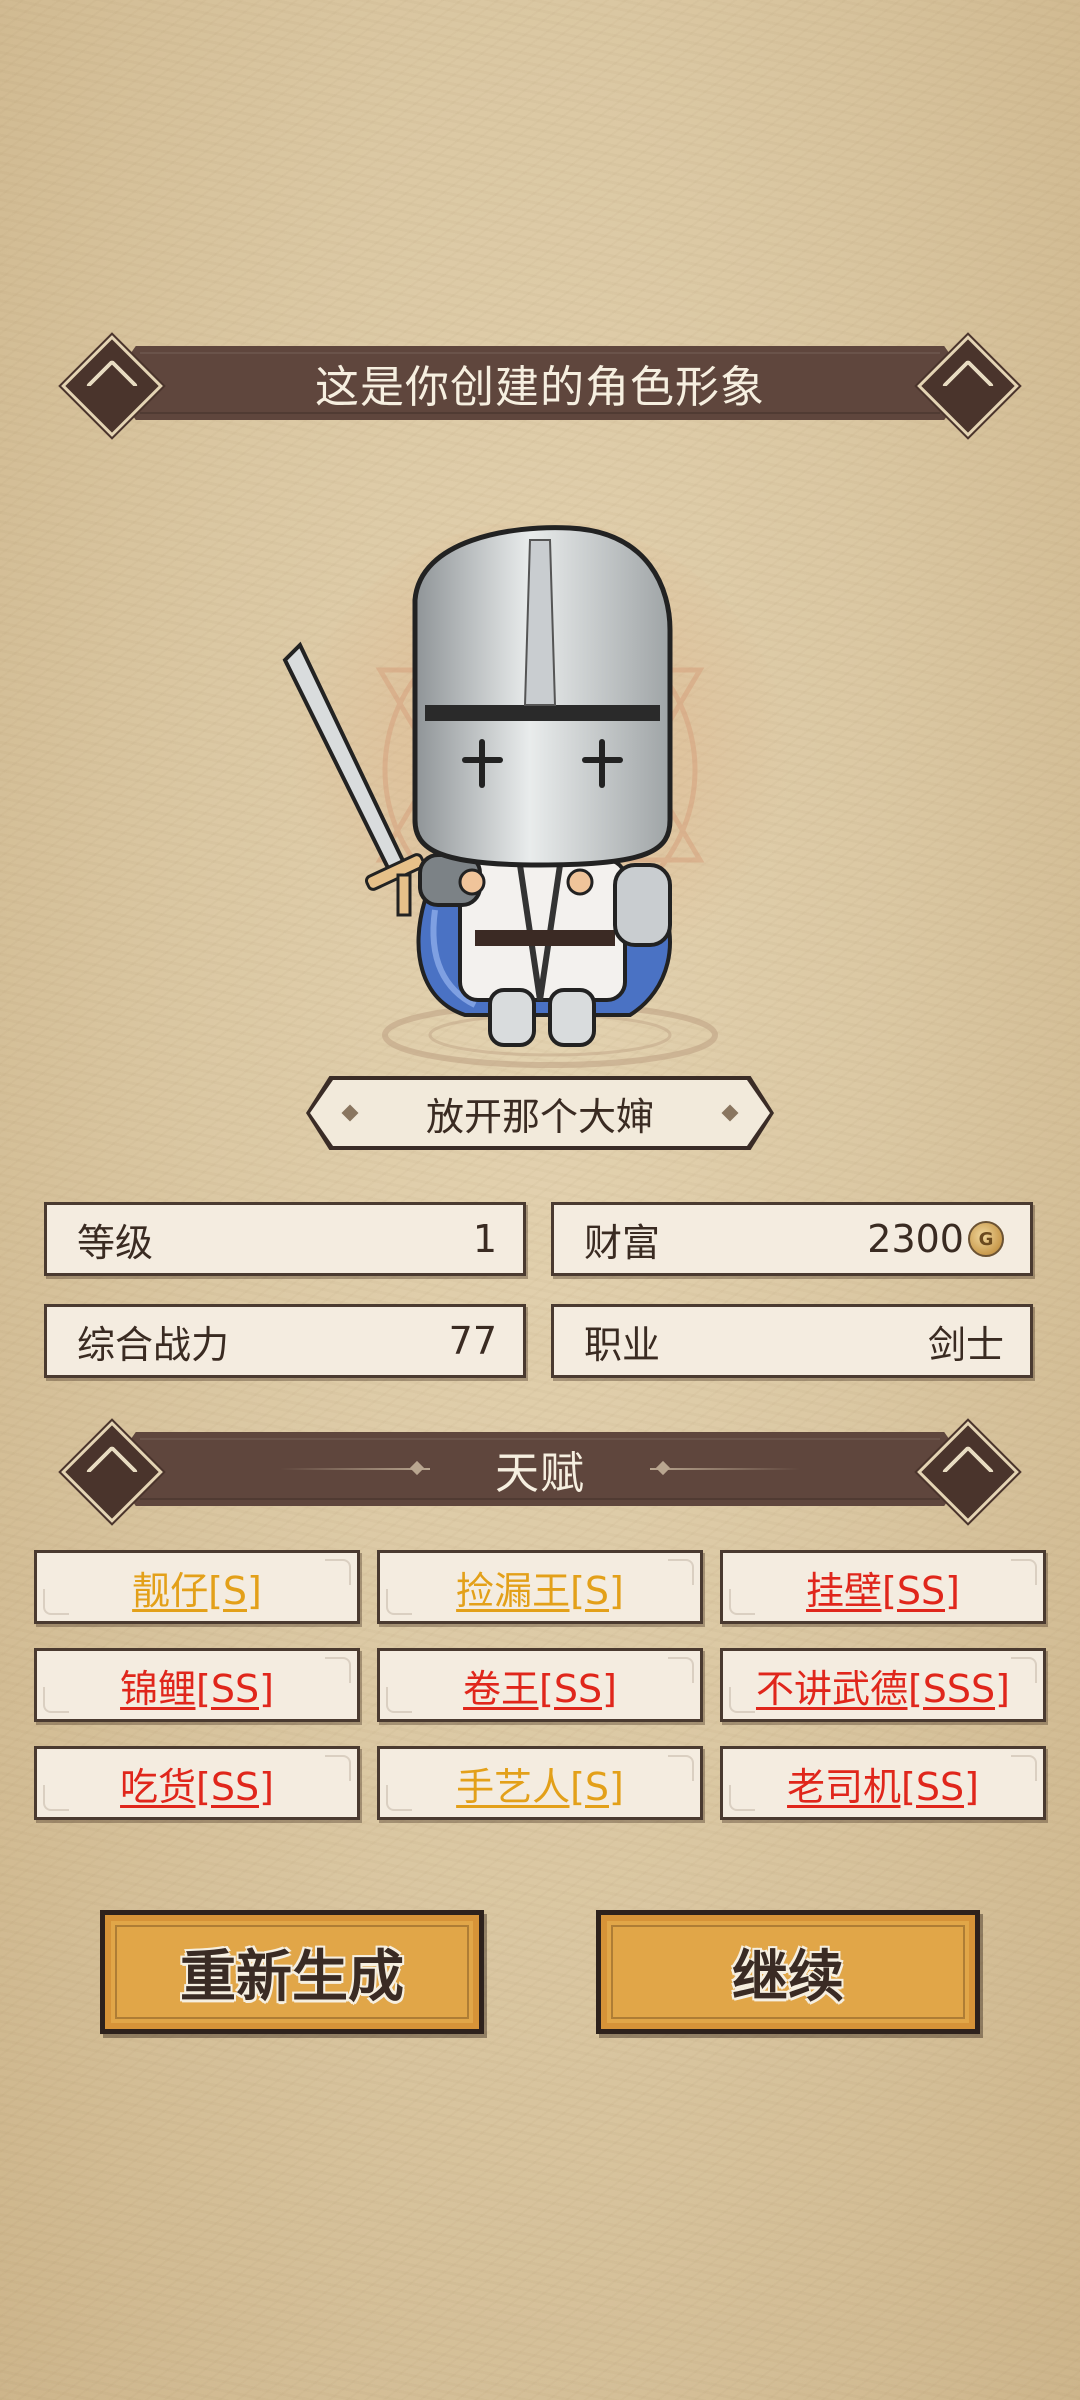  I want to click on stat-level-value: 1, so click(484, 1239).